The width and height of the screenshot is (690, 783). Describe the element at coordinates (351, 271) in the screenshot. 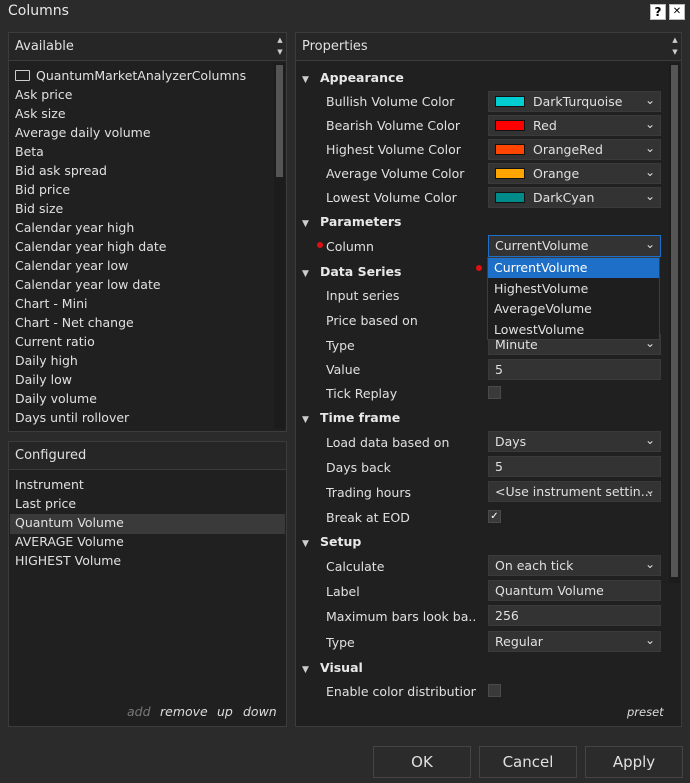

I see `category-data-series: ▼ Data Series` at that location.